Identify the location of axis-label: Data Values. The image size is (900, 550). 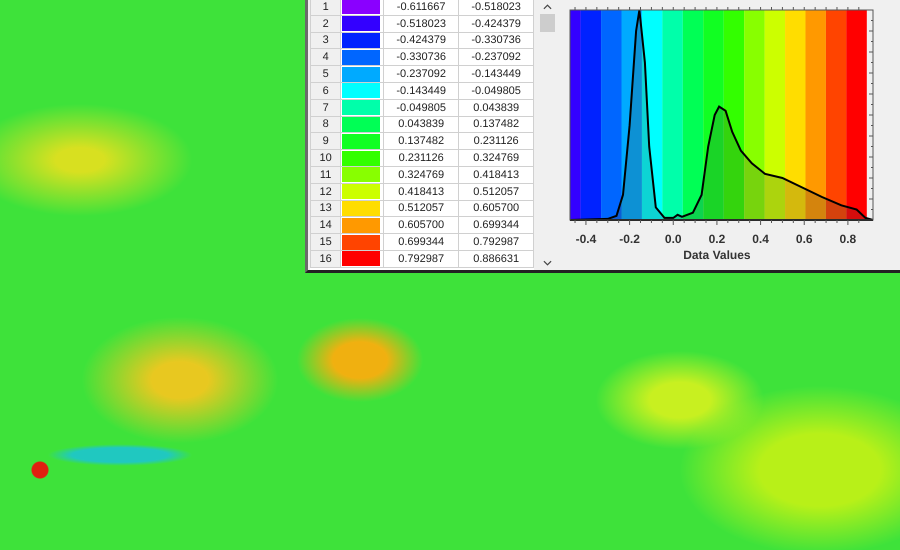
(717, 255).